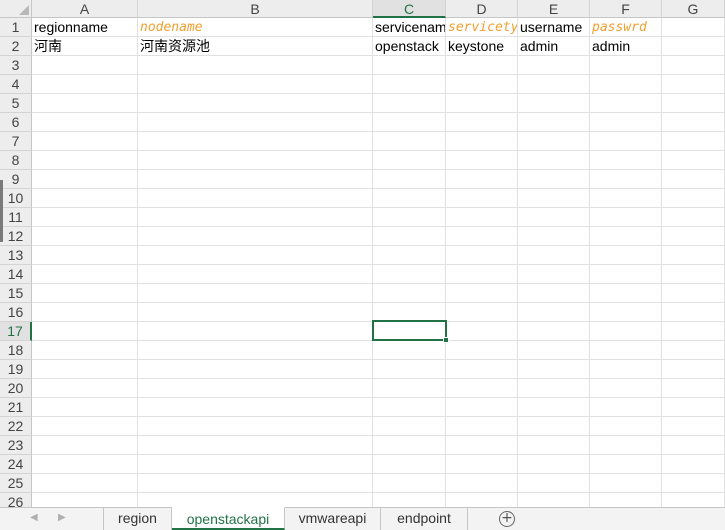  Describe the element at coordinates (16, 500) in the screenshot. I see `row-header-26: 26` at that location.